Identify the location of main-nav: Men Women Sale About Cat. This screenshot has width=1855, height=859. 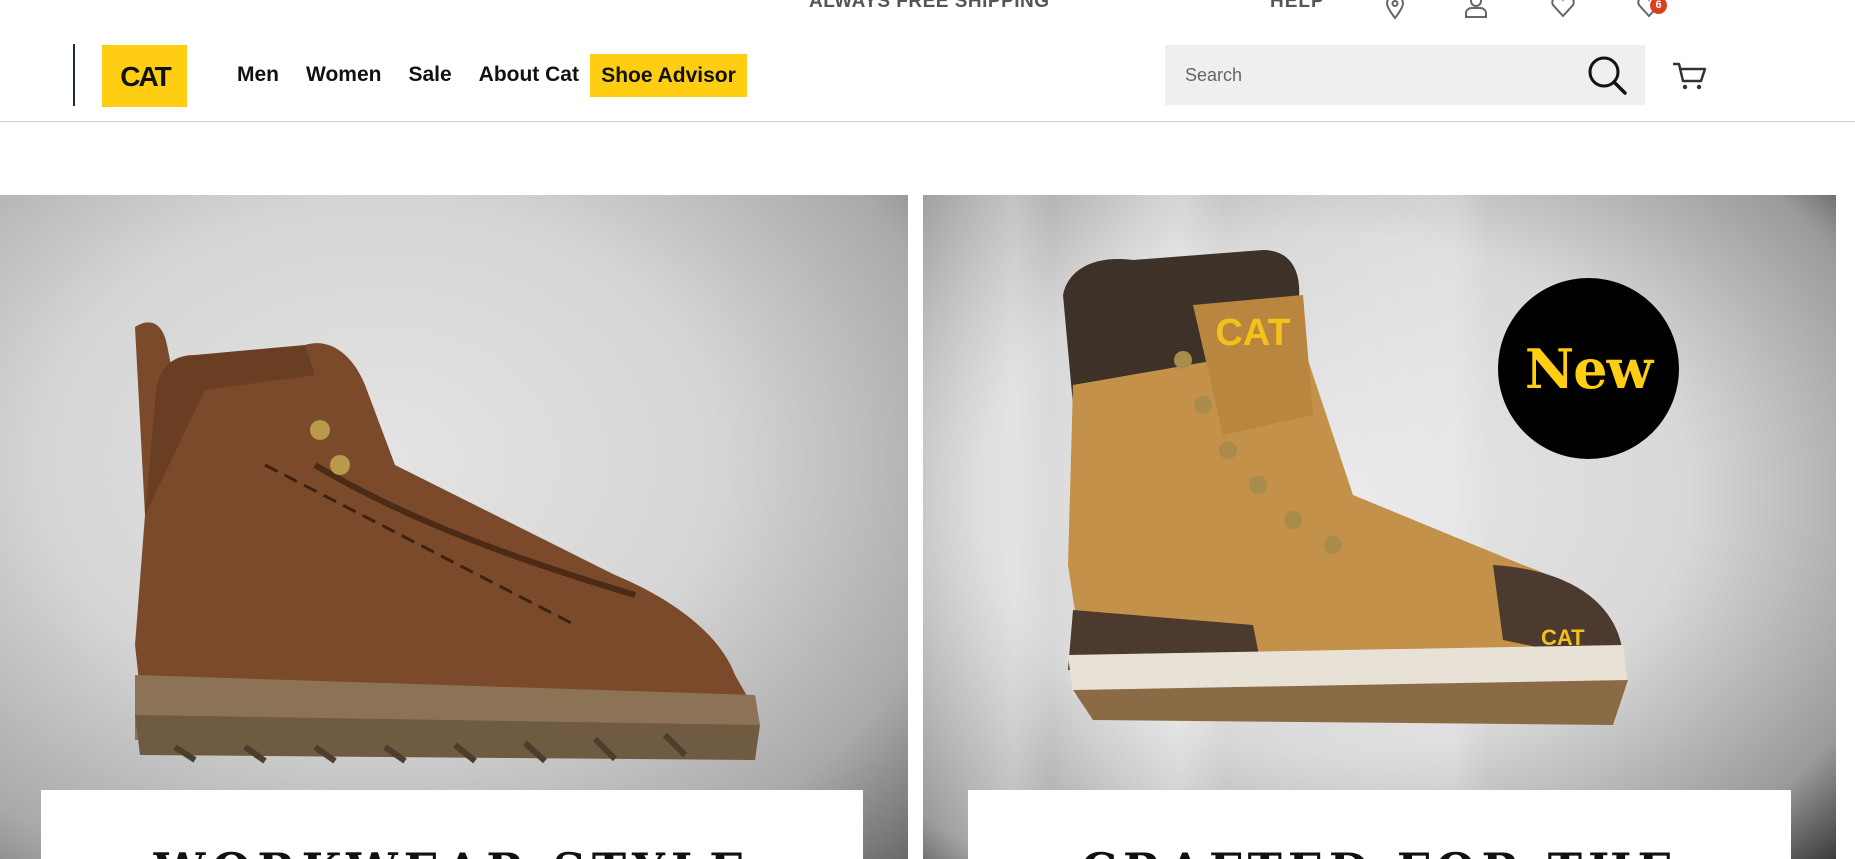
(421, 75).